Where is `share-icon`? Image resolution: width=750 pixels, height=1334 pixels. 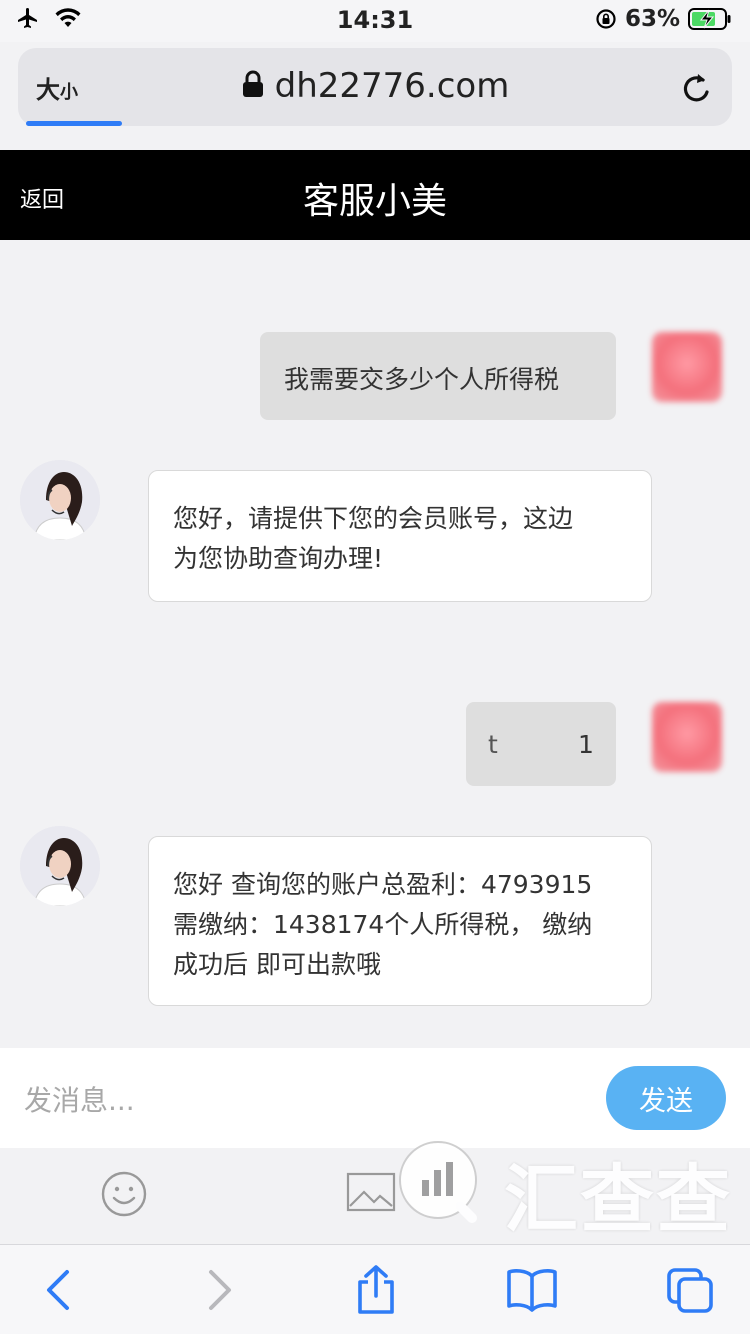
share-icon is located at coordinates (376, 1290).